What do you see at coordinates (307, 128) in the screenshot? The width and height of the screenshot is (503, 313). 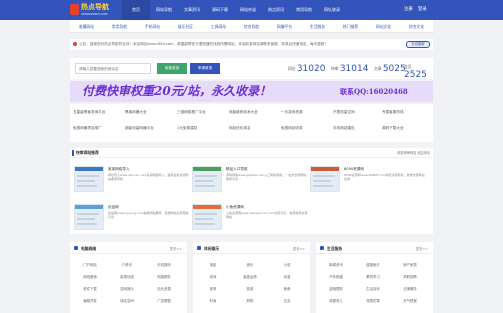 I see `text-link: 免费网站收录` at bounding box center [307, 128].